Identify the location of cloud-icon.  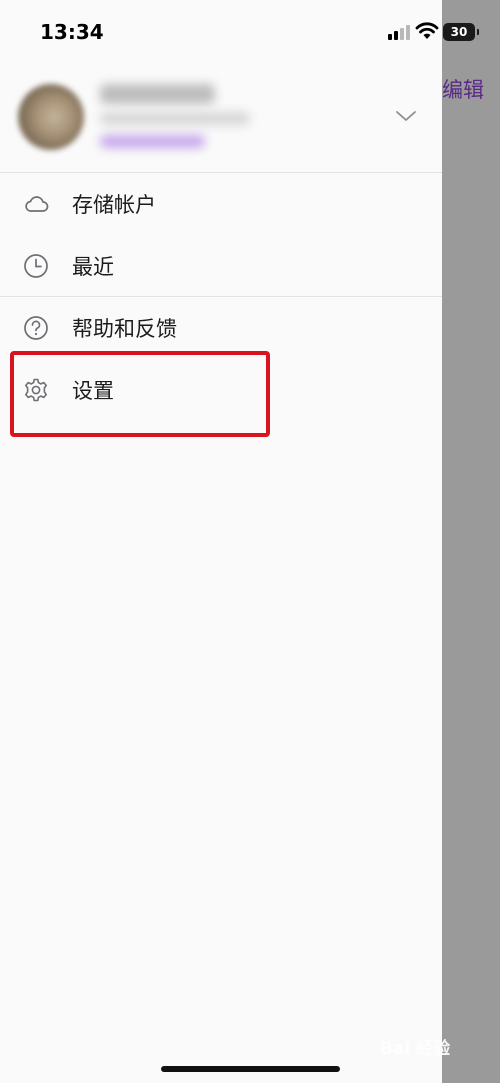
(37, 204).